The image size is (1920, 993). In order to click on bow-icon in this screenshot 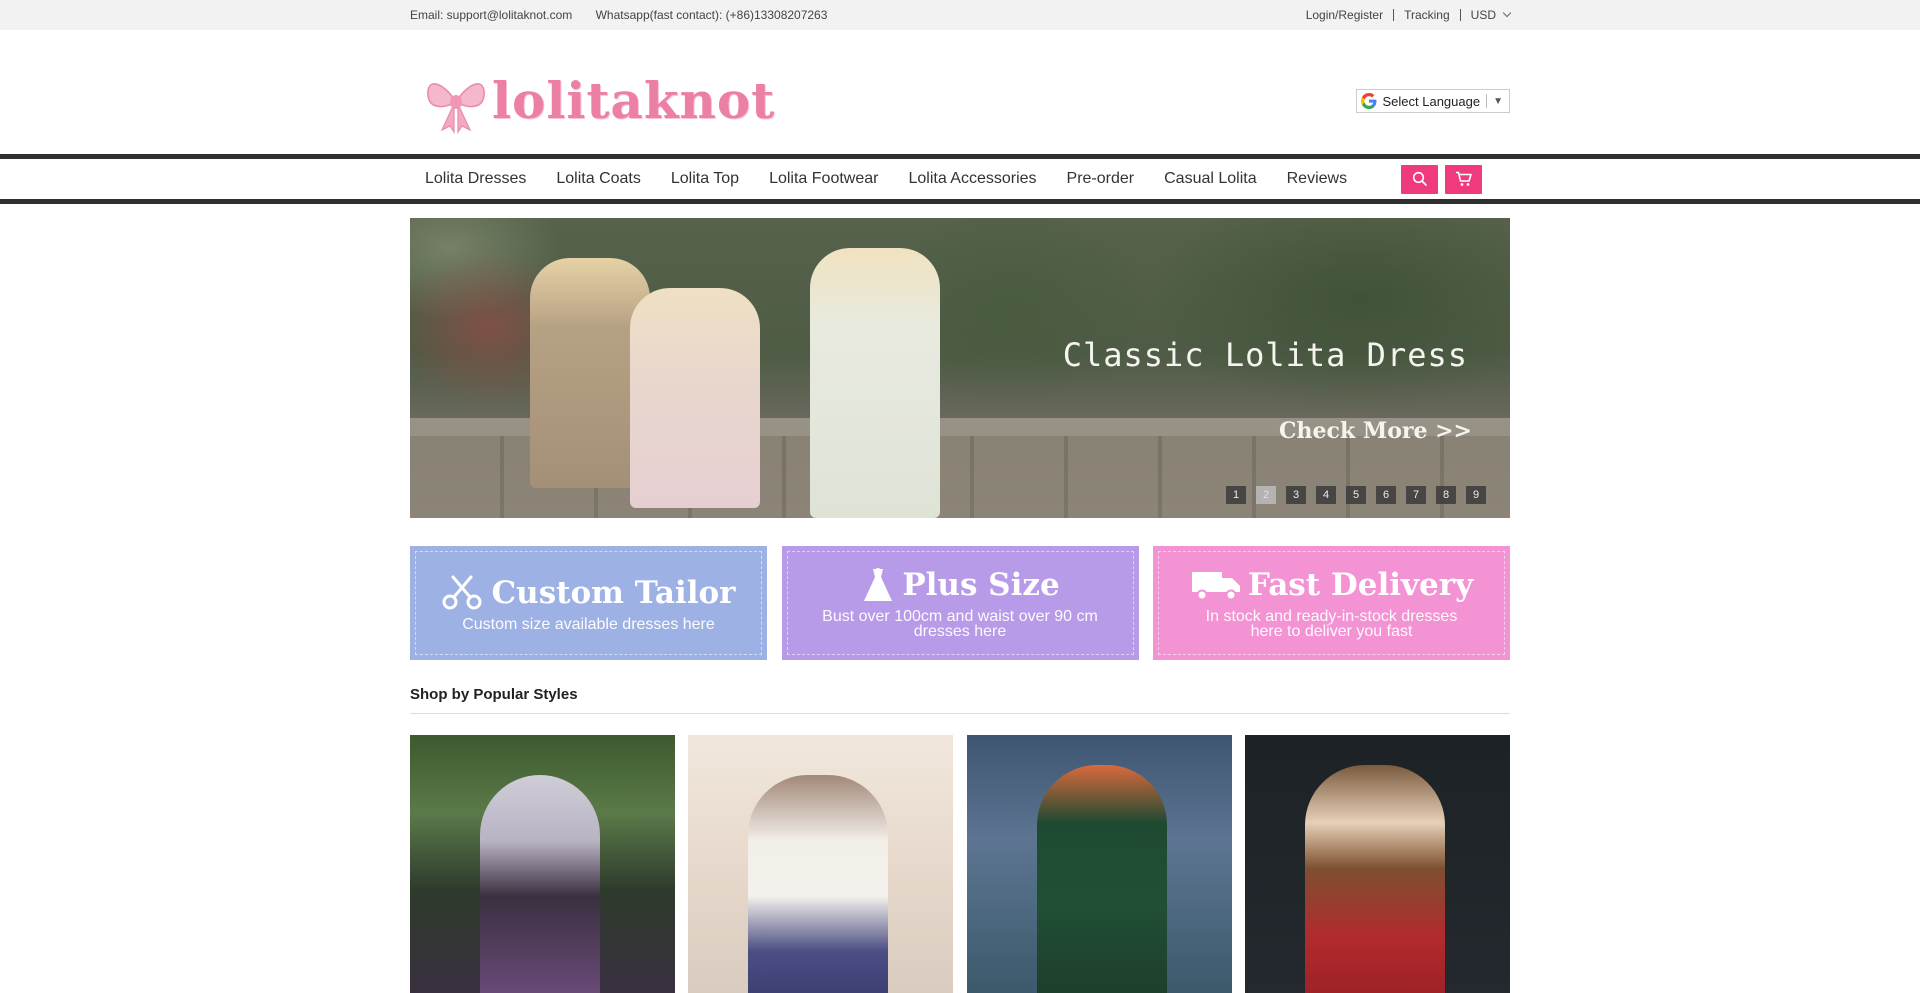, I will do `click(456, 102)`.